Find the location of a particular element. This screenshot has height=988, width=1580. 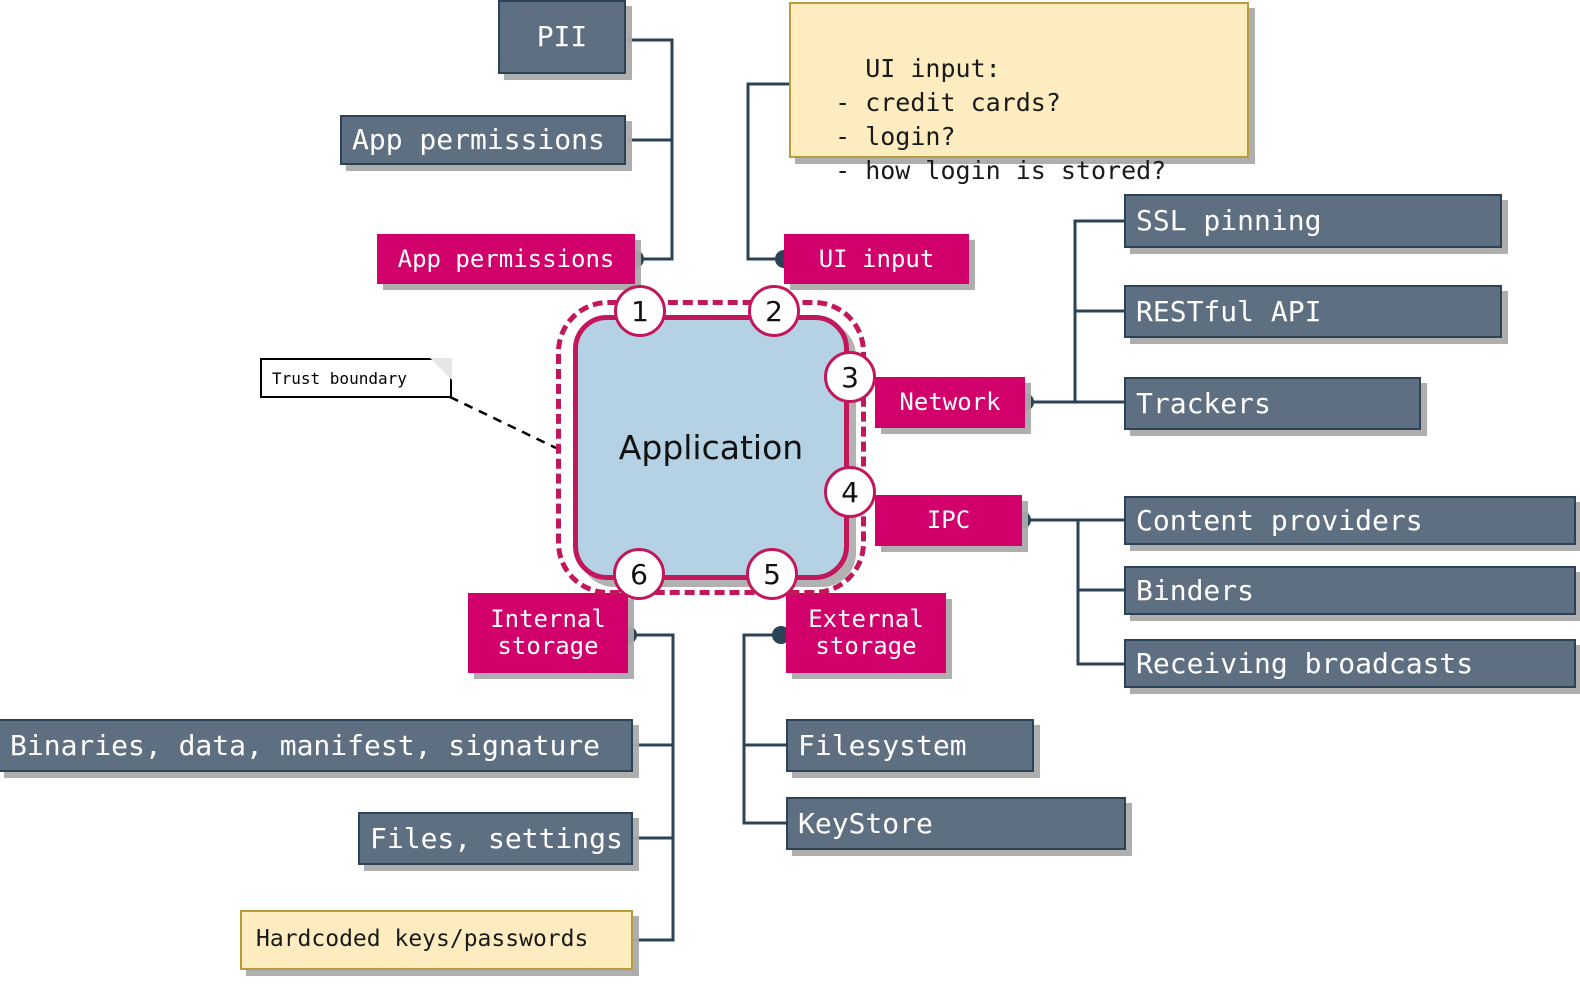

node-pii-label: PII is located at coordinates (562, 37).